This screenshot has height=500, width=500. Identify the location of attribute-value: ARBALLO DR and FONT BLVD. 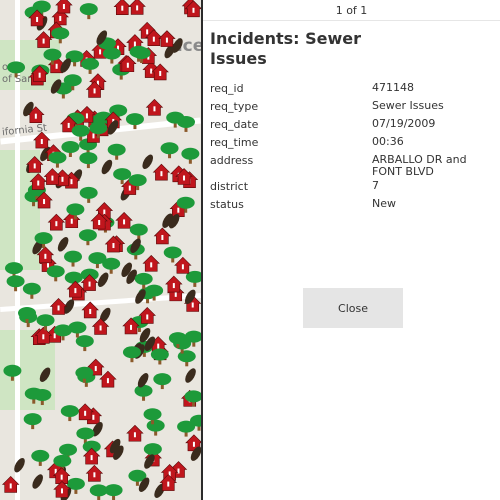
(419, 165).